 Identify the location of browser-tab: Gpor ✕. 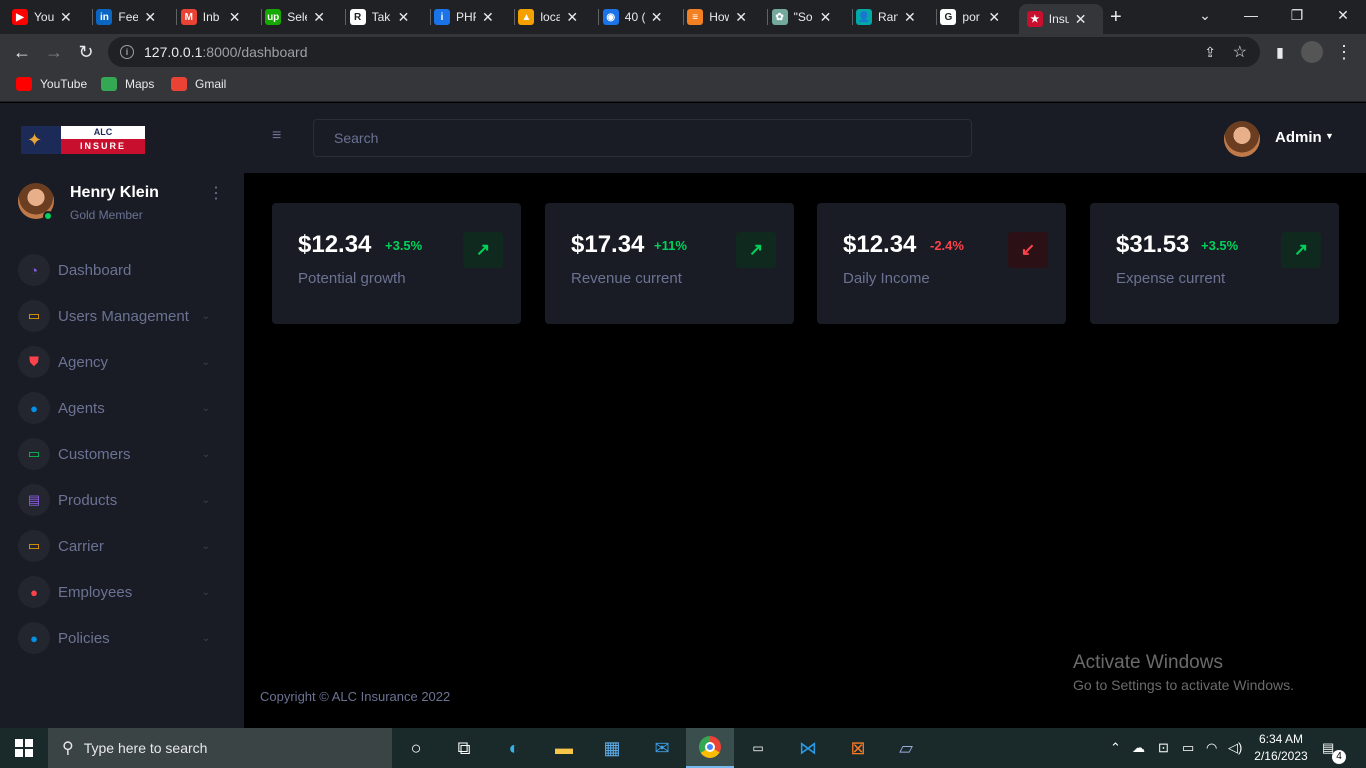
(970, 17).